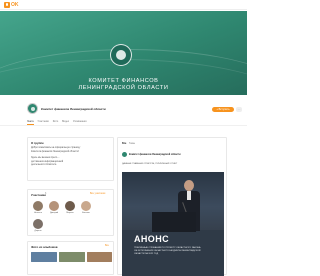 The image size is (320, 276). I want to click on member-card: Наталья, so click(38, 207).